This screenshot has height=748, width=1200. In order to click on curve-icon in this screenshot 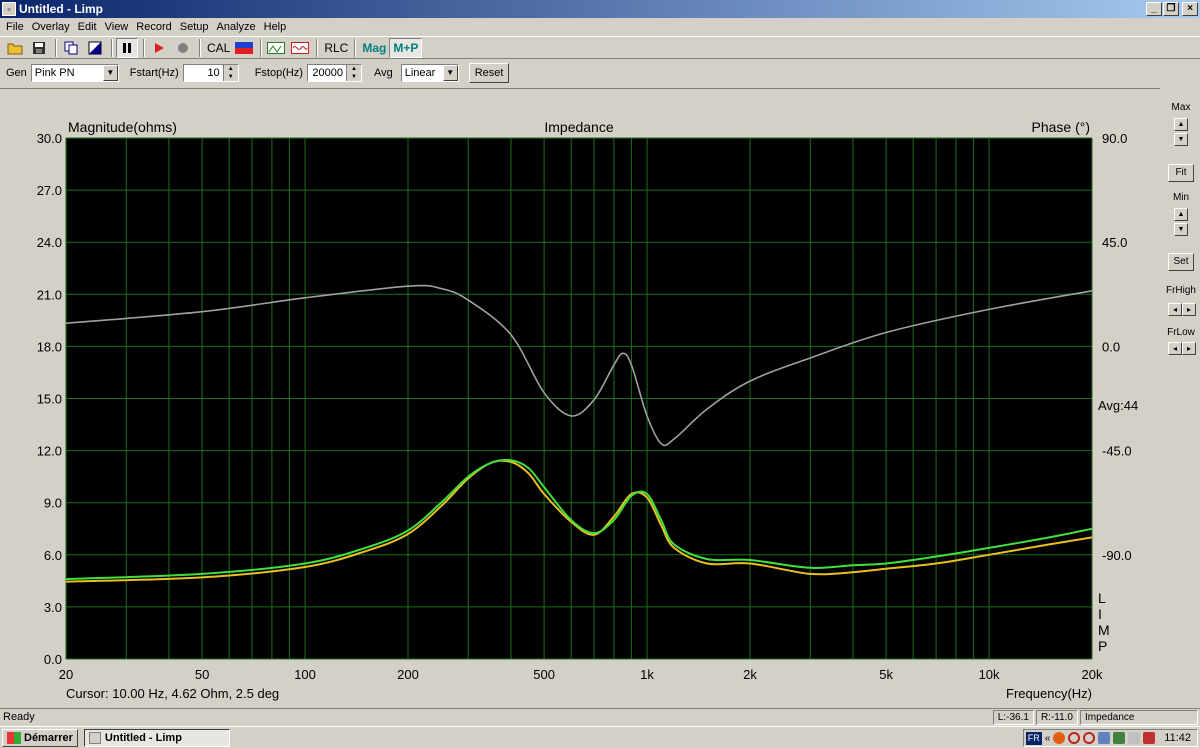, I will do `click(95, 48)`.